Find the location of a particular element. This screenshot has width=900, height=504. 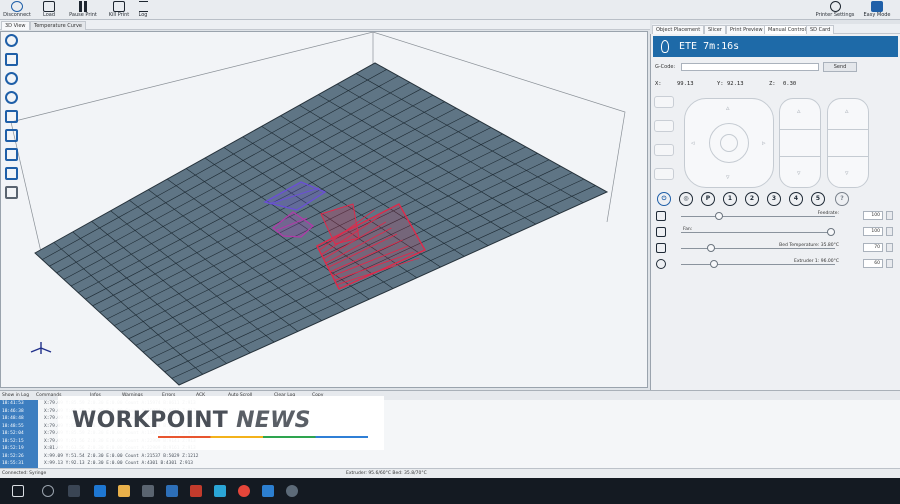

feedrate-slider-row: Feedrate: 100 is located at coordinates (776, 217).